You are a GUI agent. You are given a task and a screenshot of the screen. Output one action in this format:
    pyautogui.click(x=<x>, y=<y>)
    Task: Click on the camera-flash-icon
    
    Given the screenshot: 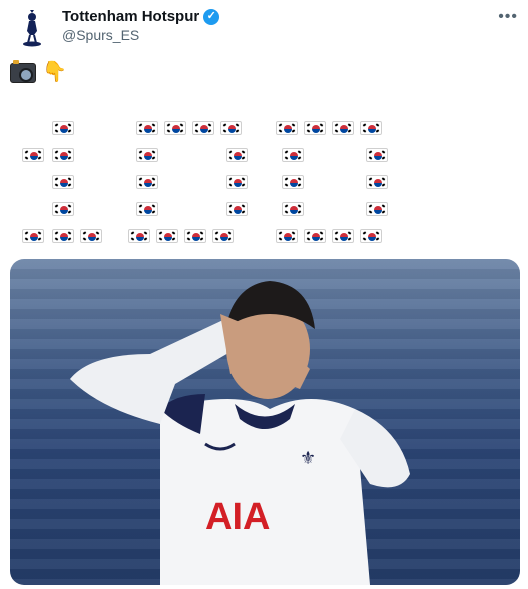 What is the action you would take?
    pyautogui.click(x=23, y=71)
    